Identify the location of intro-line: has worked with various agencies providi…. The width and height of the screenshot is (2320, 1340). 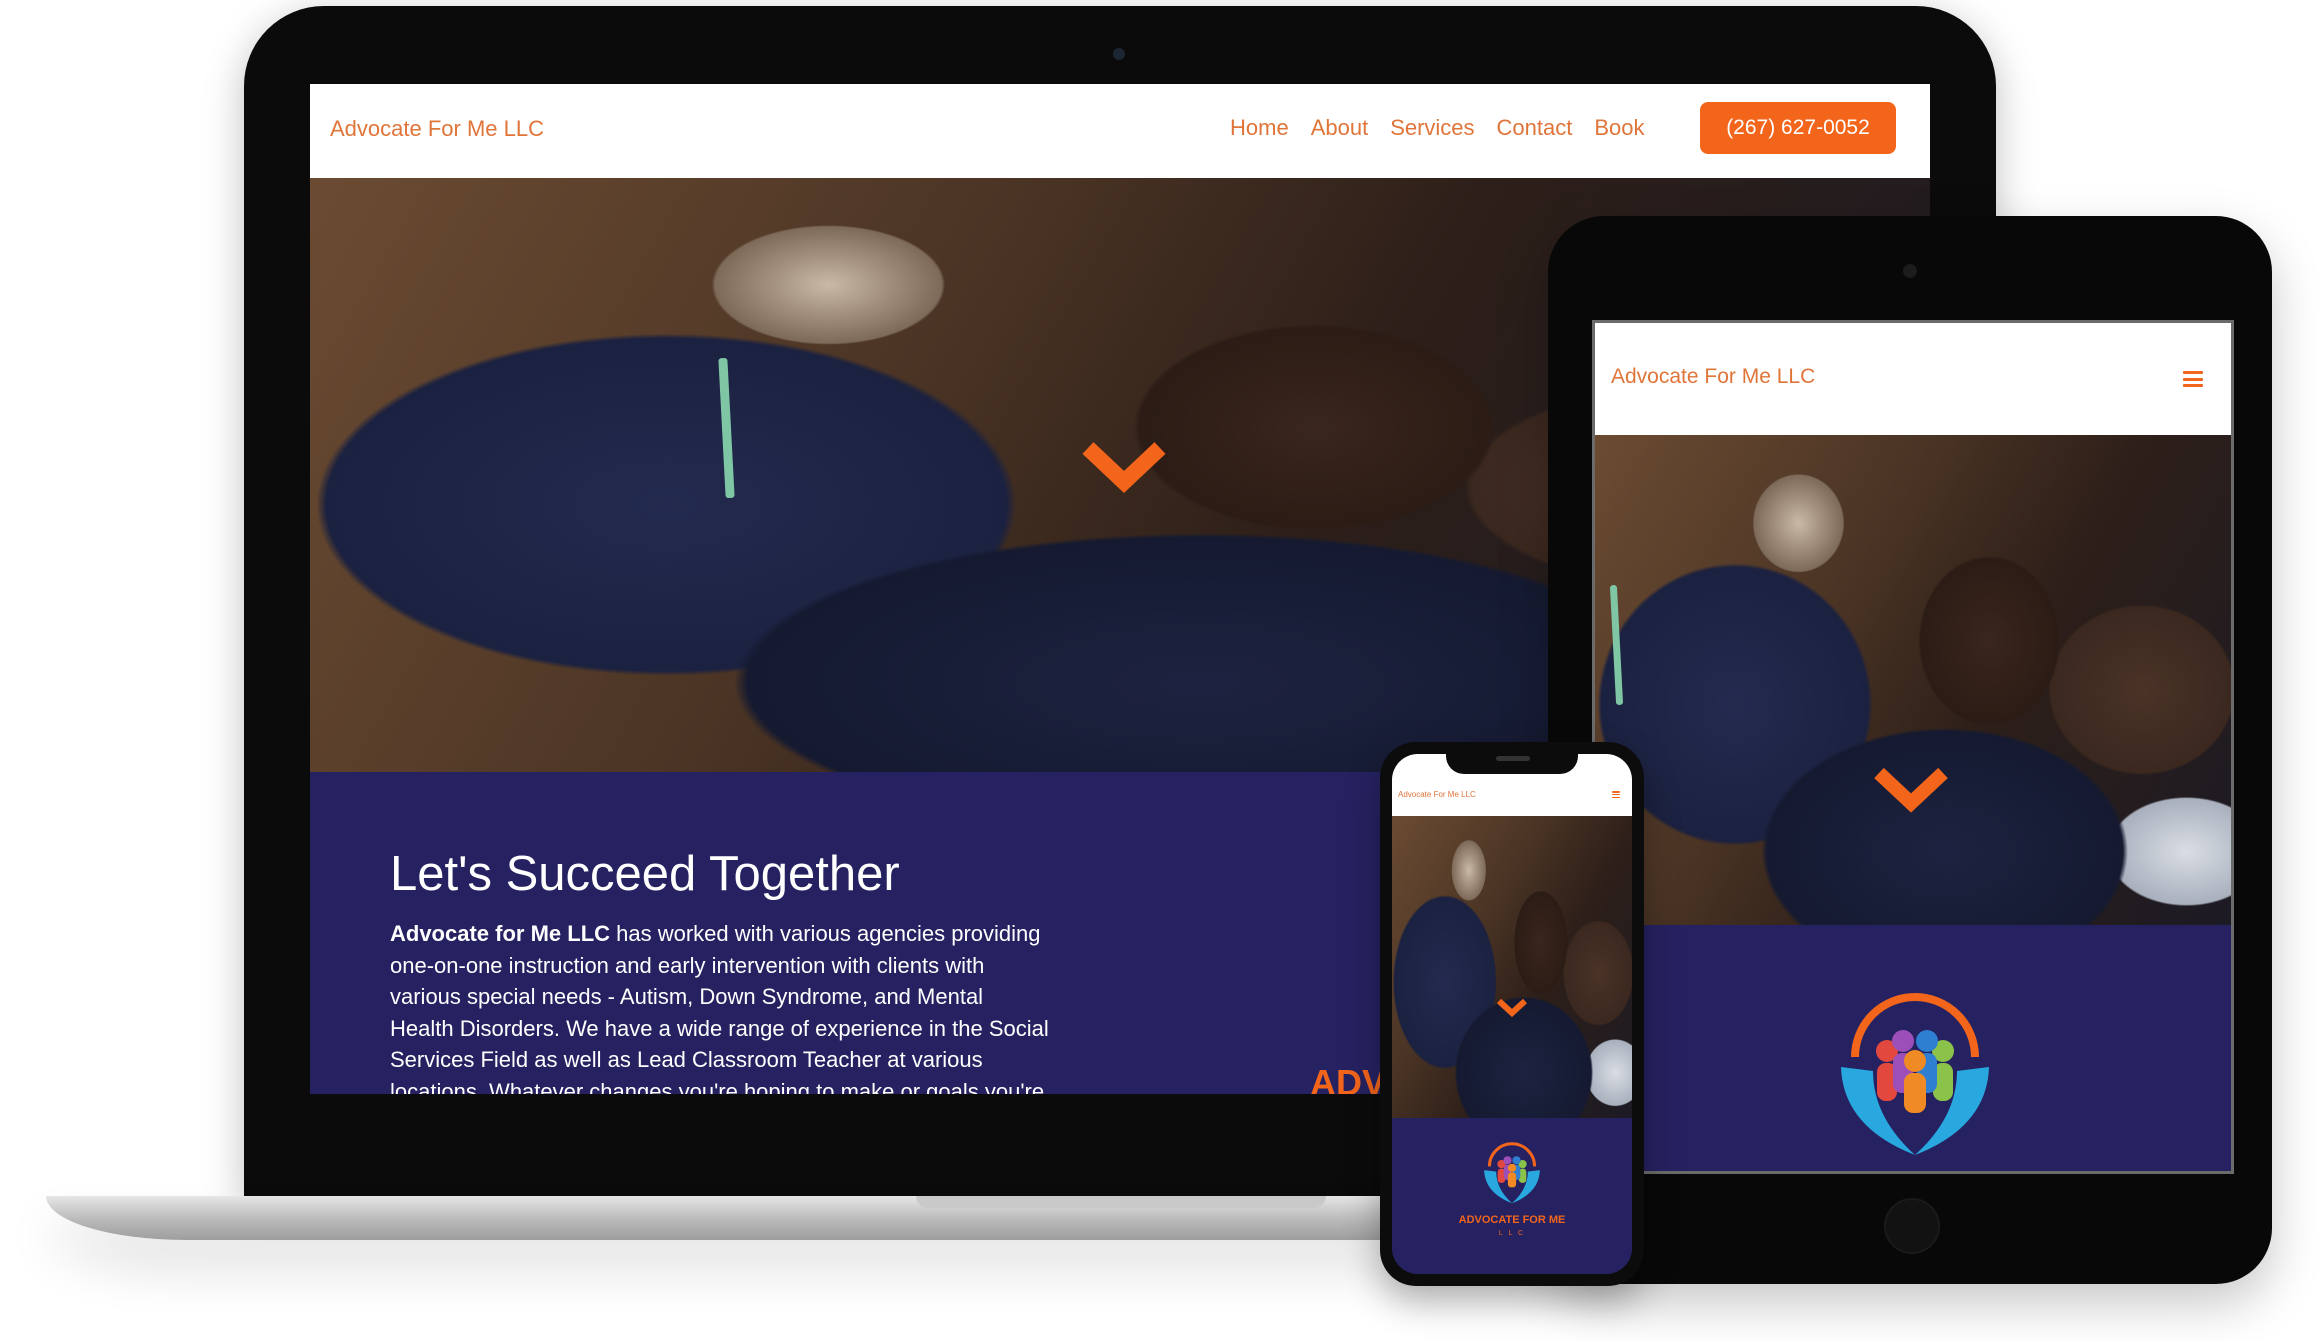
(825, 933).